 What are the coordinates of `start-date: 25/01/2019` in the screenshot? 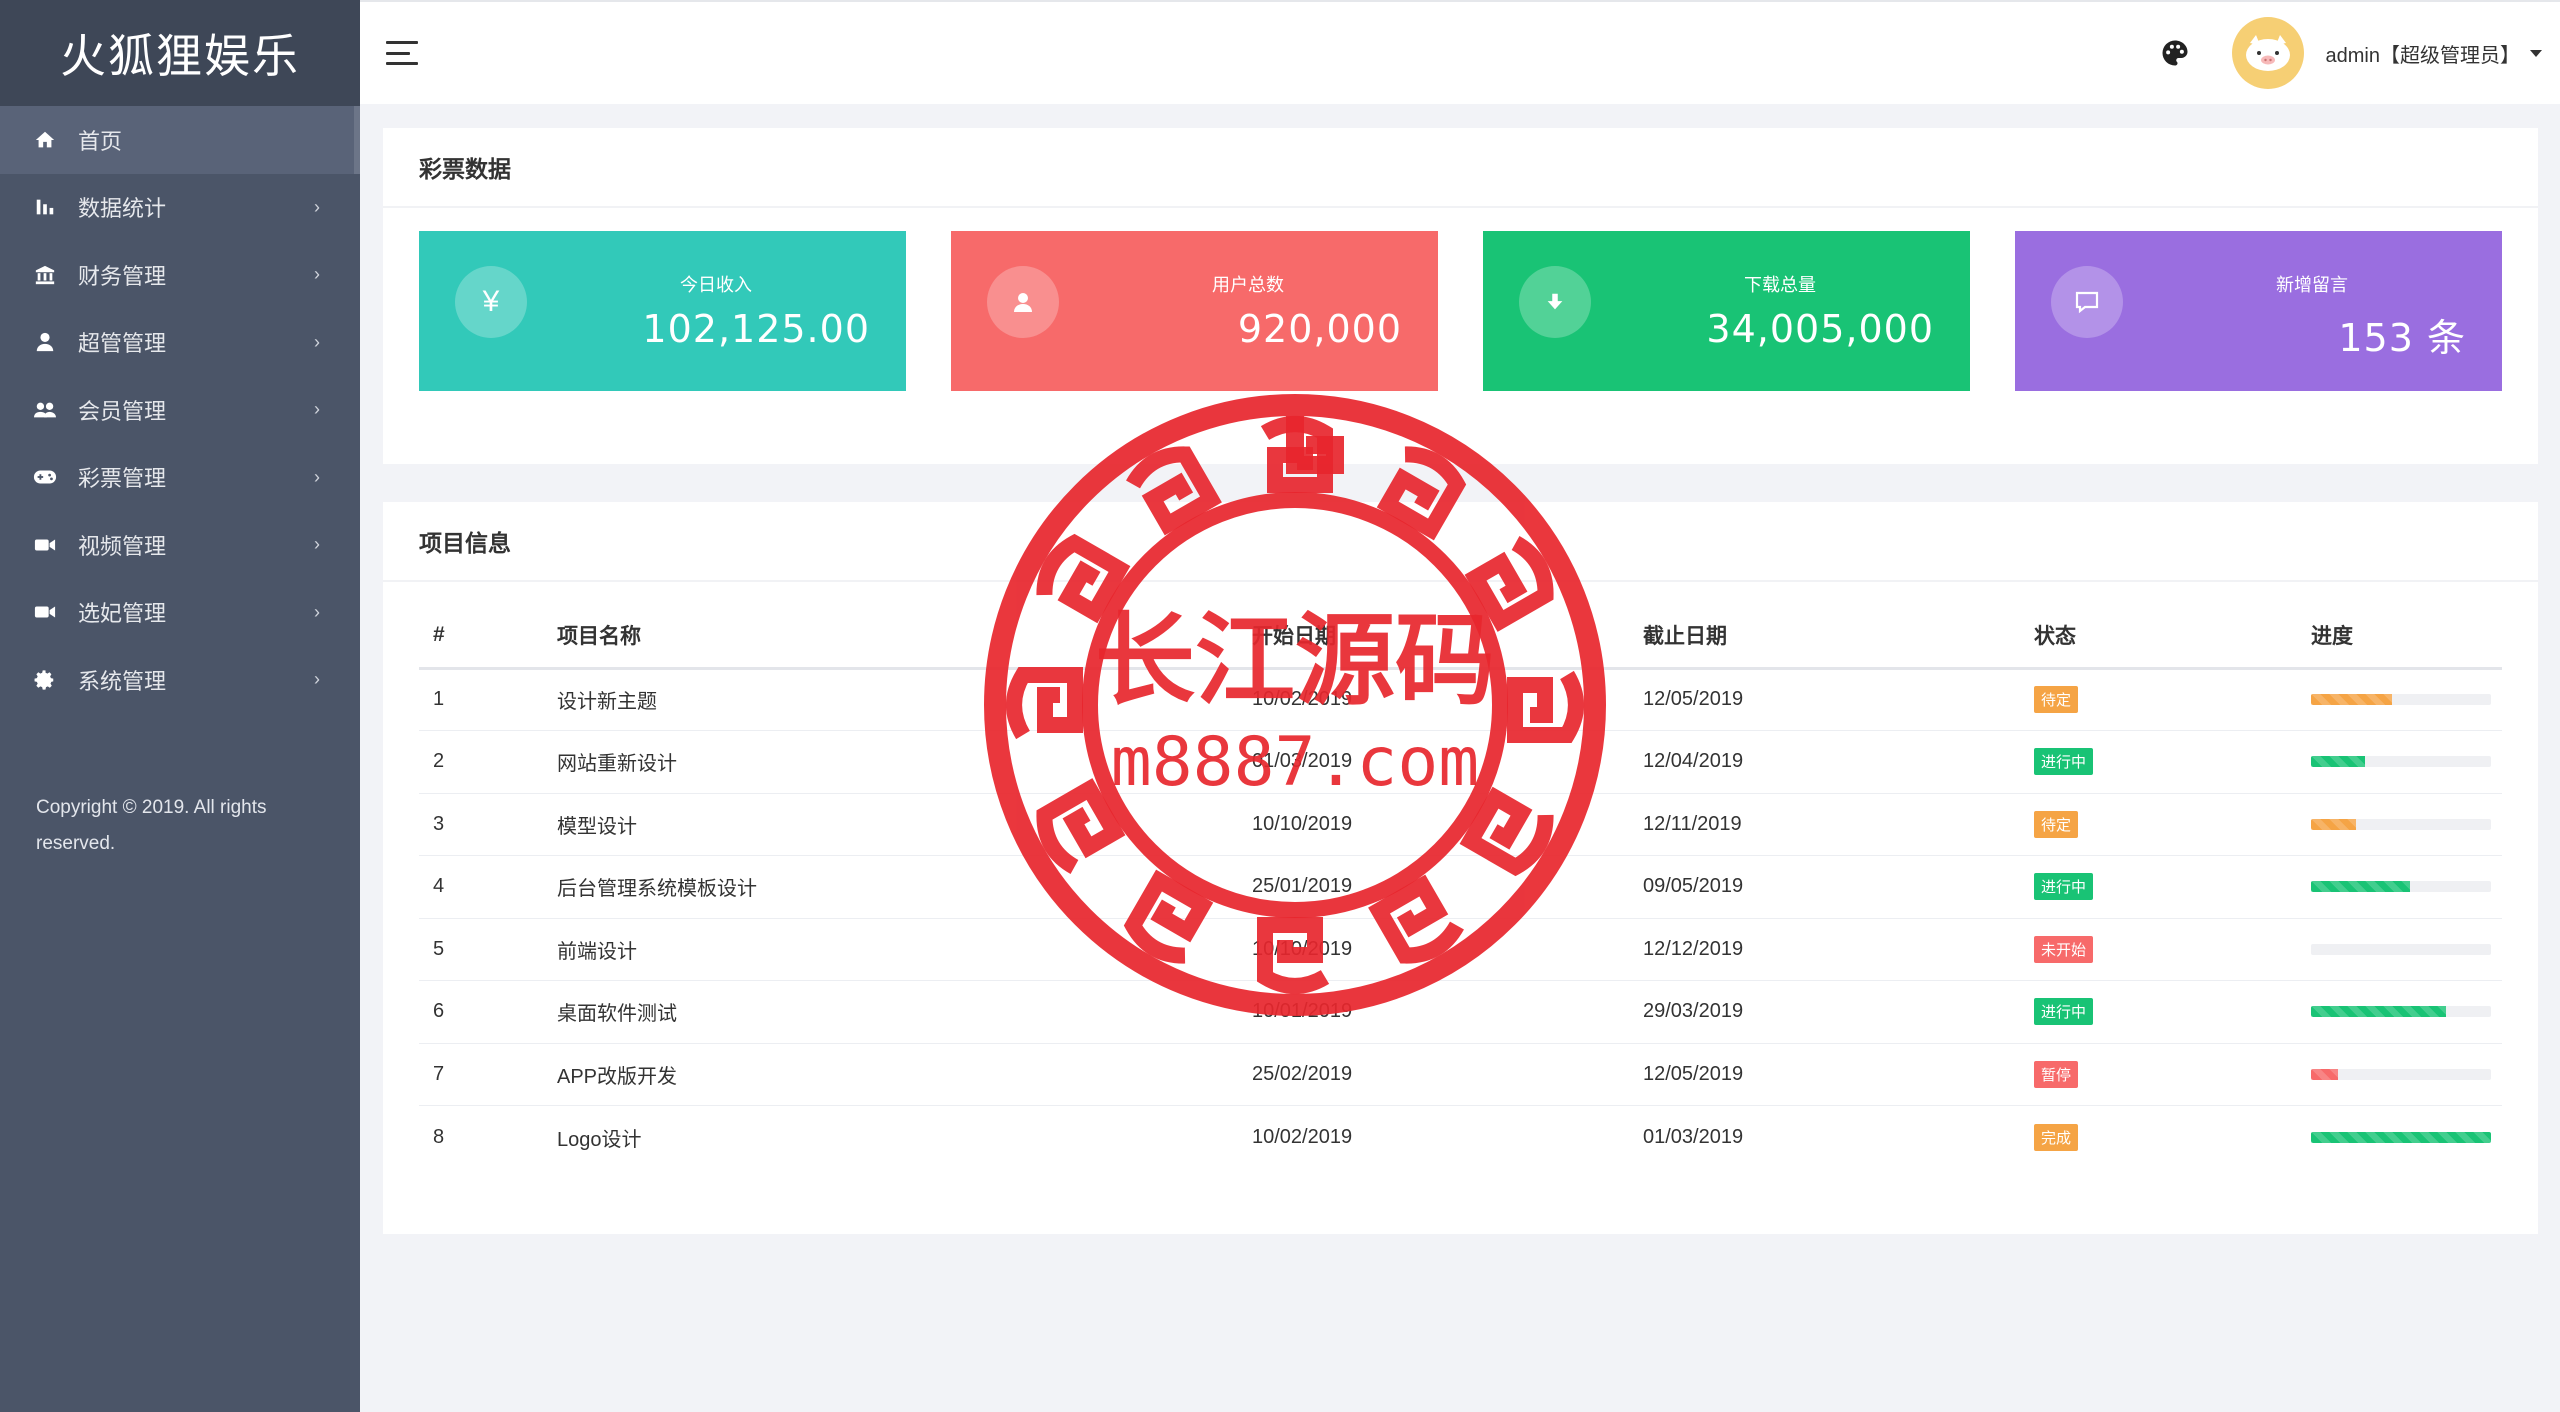 It's located at (1447, 887).